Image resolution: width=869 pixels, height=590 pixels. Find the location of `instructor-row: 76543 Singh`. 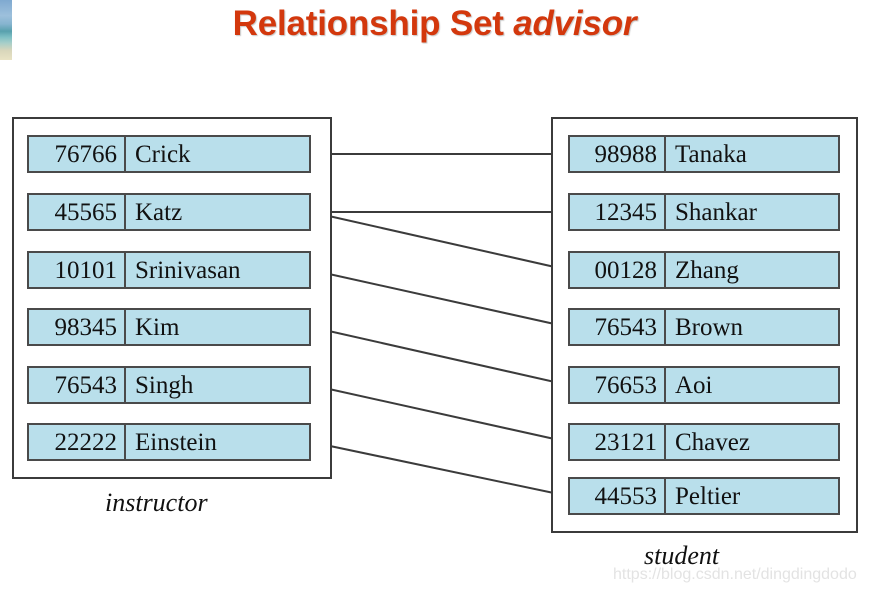

instructor-row: 76543 Singh is located at coordinates (169, 385).